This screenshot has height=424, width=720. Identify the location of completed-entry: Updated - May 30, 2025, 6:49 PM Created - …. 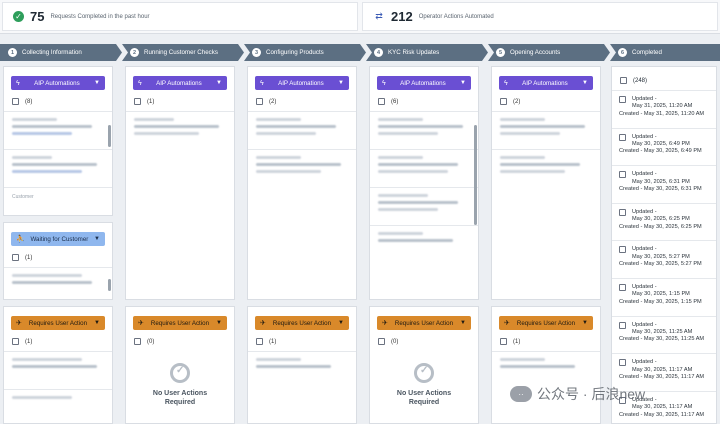
(664, 148).